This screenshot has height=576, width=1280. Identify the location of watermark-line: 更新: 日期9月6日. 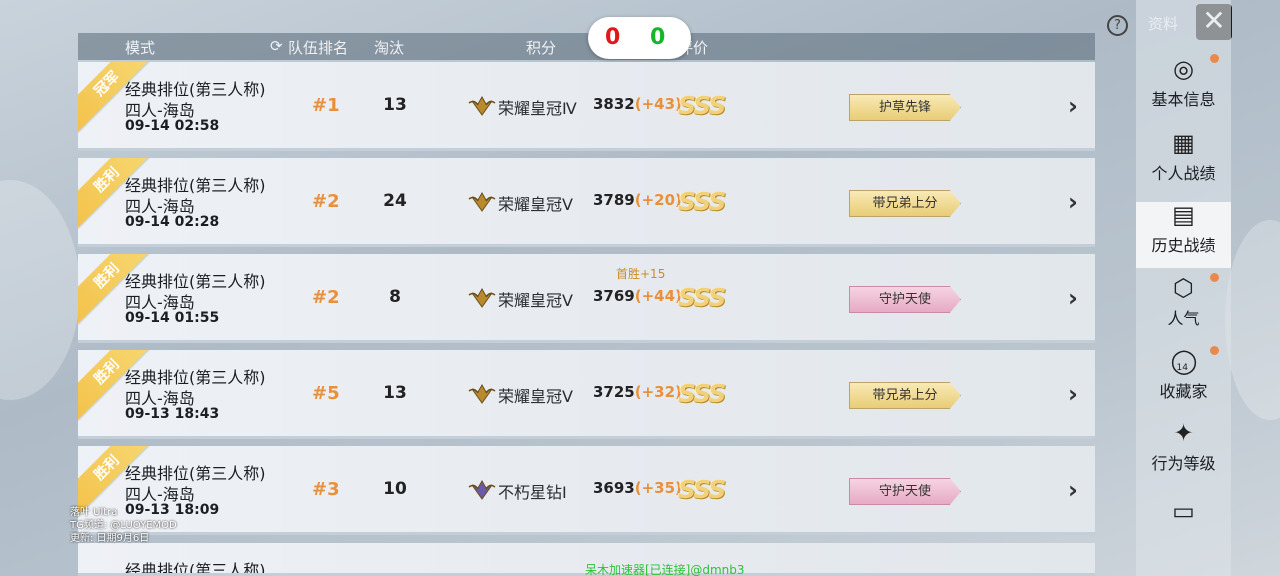
(110, 538).